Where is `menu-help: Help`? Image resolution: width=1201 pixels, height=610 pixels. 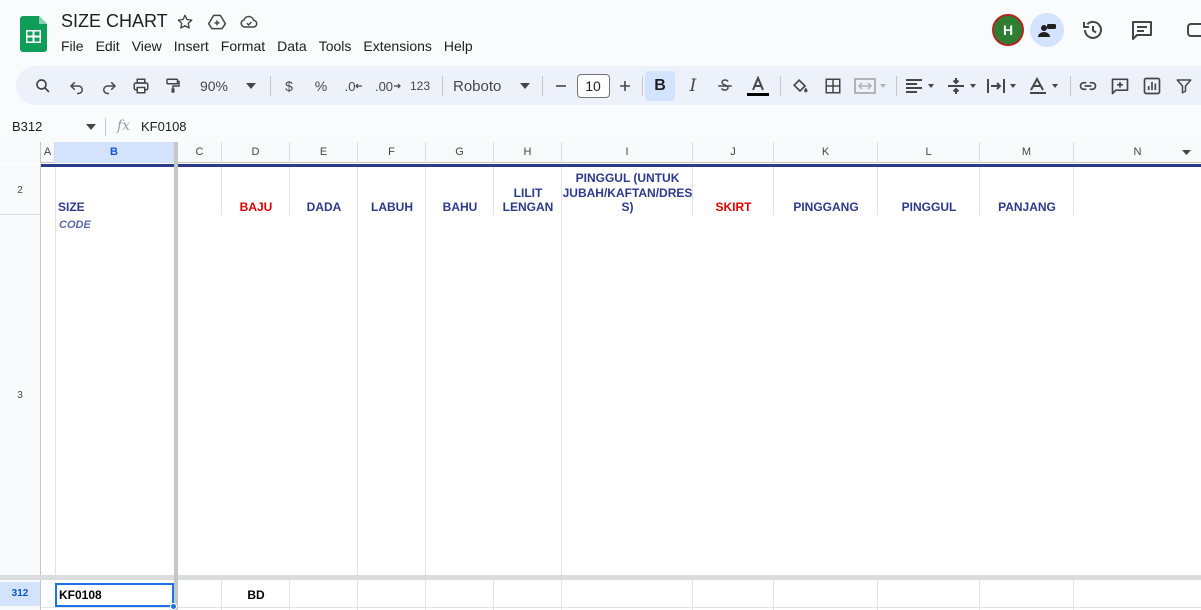
menu-help: Help is located at coordinates (458, 46).